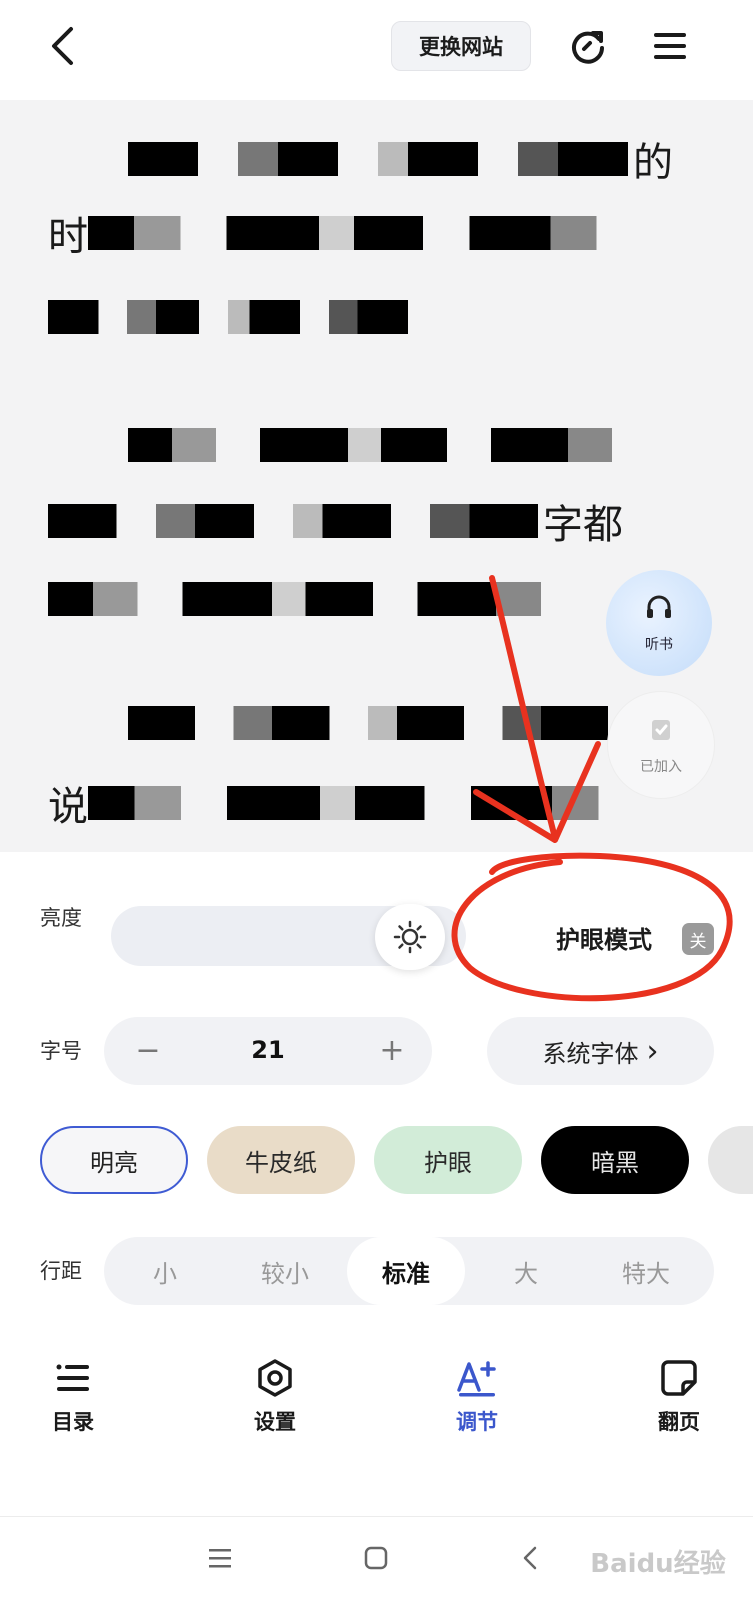 The image size is (753, 1600). Describe the element at coordinates (590, 1053) in the screenshot. I see `system-font-label: 系统字体` at that location.